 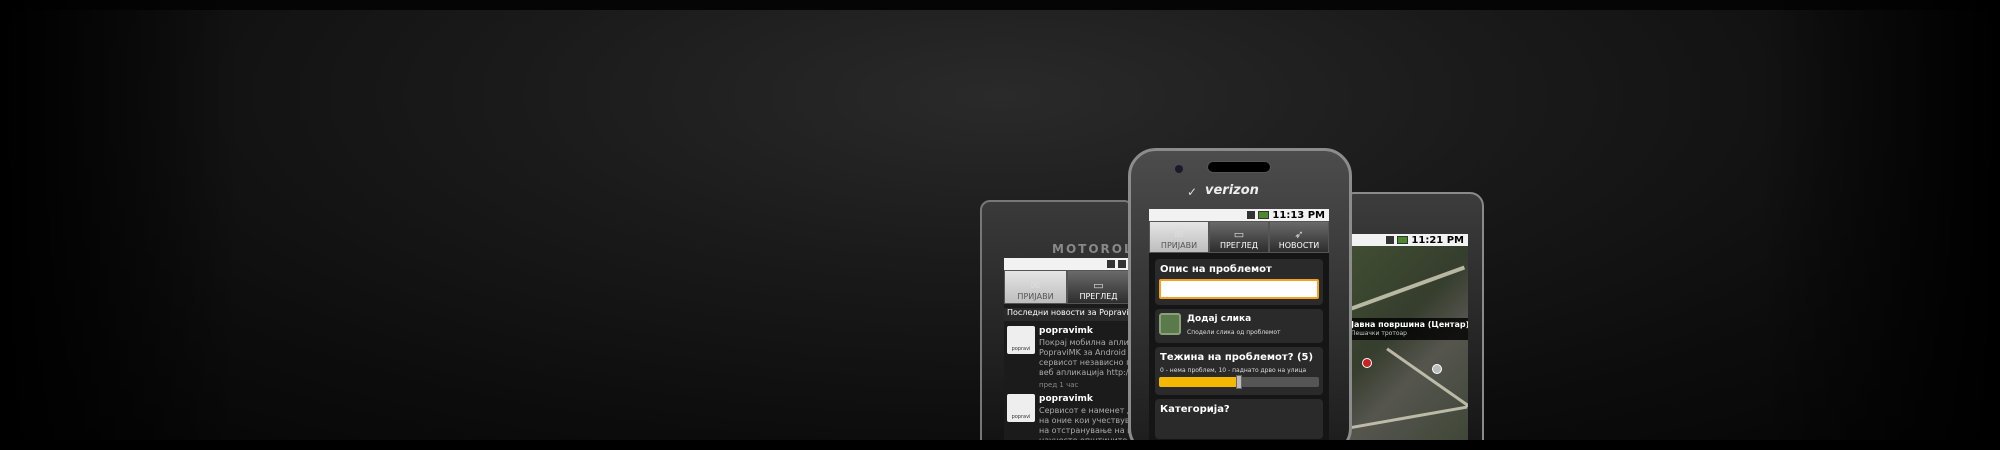 I want to click on tab-bar: ✉ ПРИЈАВИ ▭ ПРЕГЛЕД, so click(x=1067, y=287).